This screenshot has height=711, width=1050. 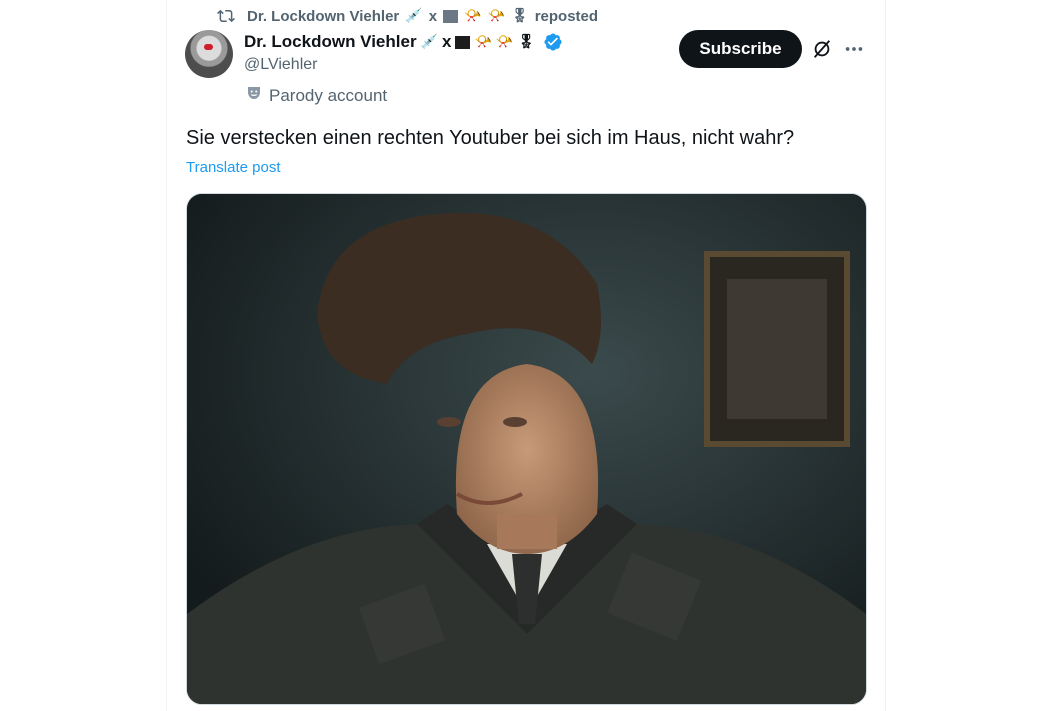 I want to click on parody-label: Parody account, so click(x=316, y=95).